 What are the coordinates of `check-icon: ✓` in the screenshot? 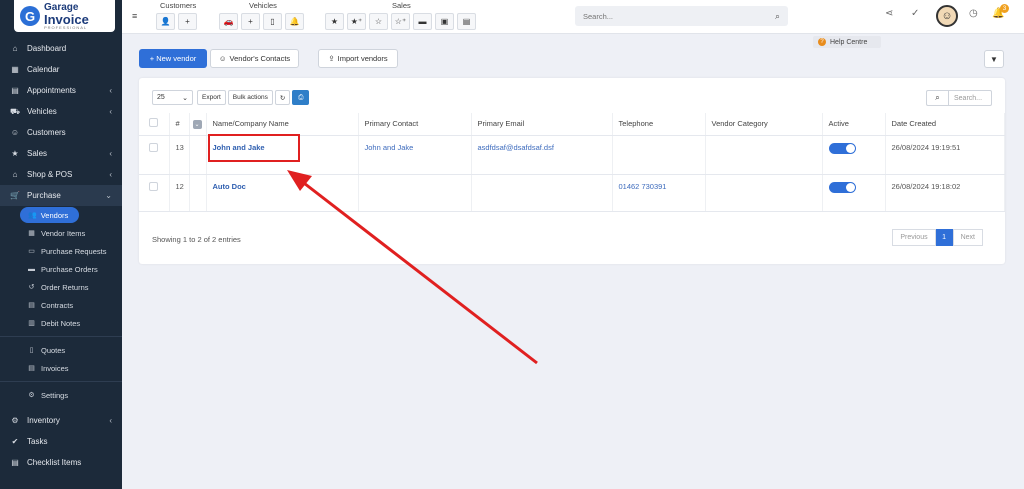 It's located at (915, 13).